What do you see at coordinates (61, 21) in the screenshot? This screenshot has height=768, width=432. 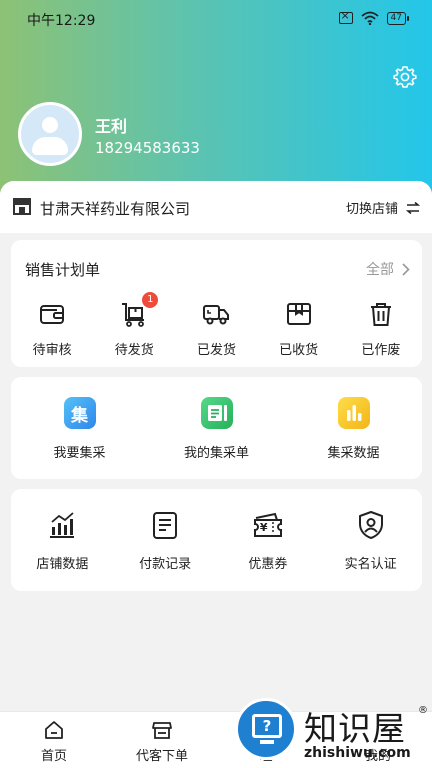 I see `status-time: 中午12:29` at bounding box center [61, 21].